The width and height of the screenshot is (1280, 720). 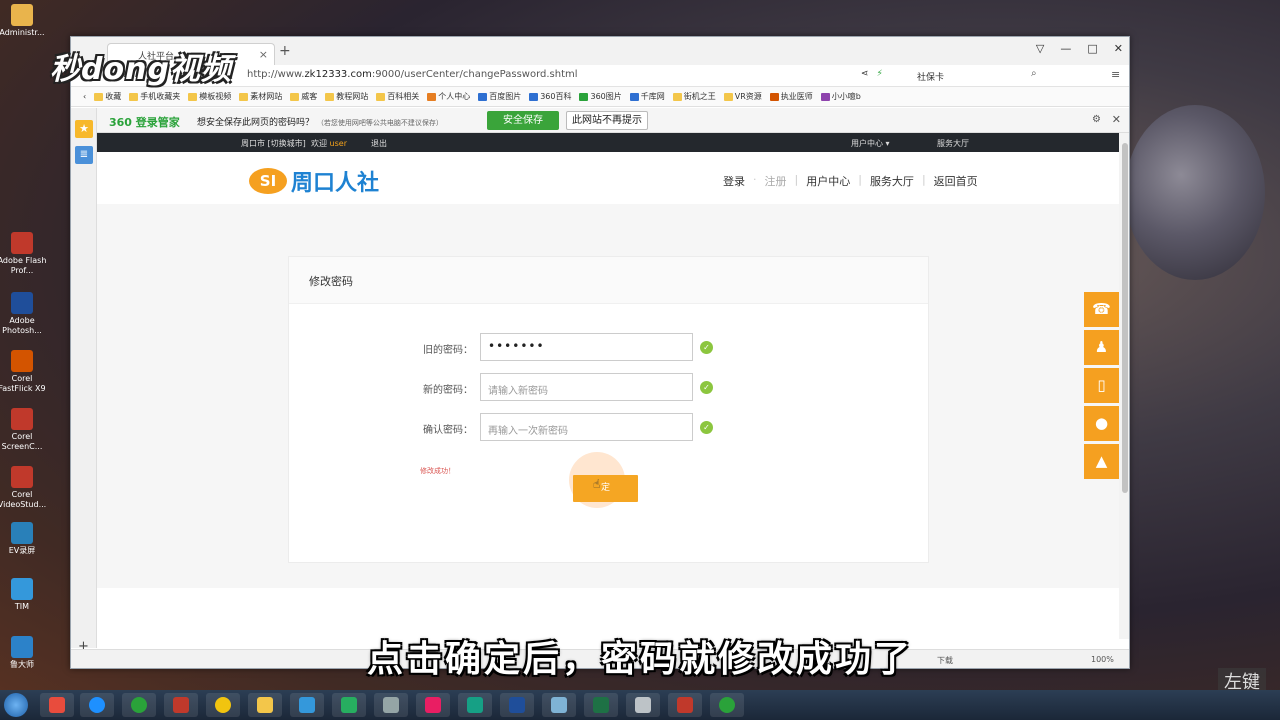 I want to click on maximize-button: □, so click(x=1092, y=48).